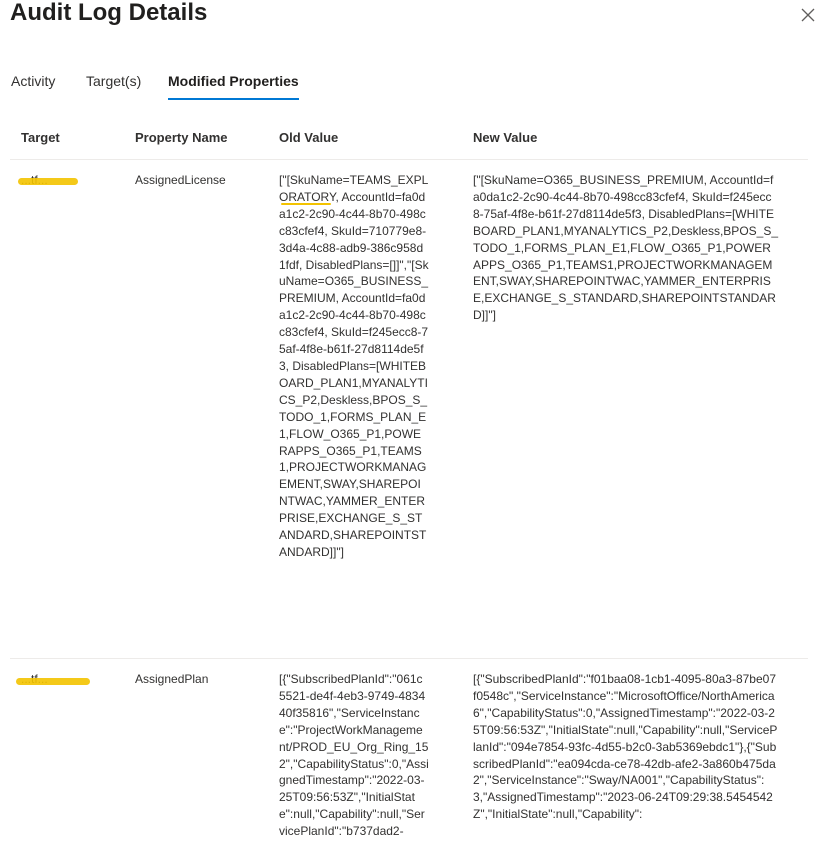 This screenshot has height=854, width=823. Describe the element at coordinates (505, 137) in the screenshot. I see `column-header-new-value: New Value` at that location.